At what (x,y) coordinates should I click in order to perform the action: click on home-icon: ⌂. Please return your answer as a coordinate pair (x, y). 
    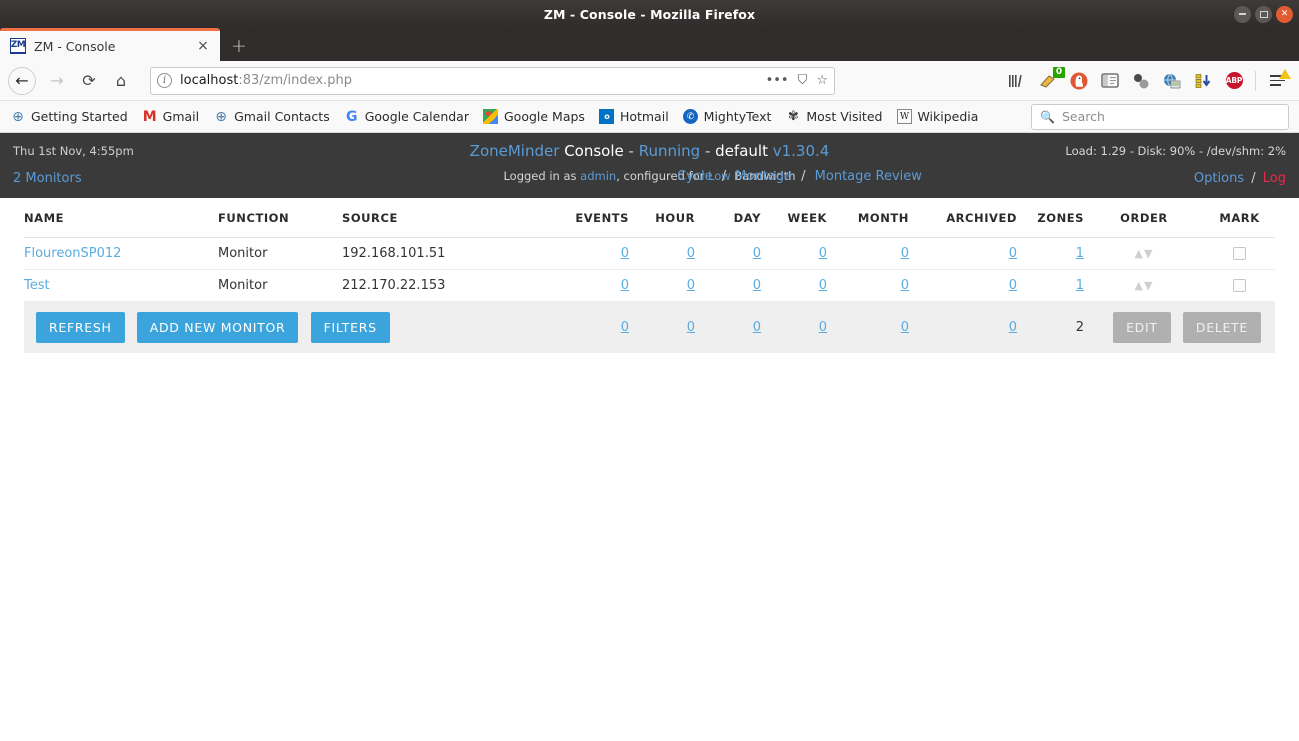
    Looking at the image, I should click on (121, 81).